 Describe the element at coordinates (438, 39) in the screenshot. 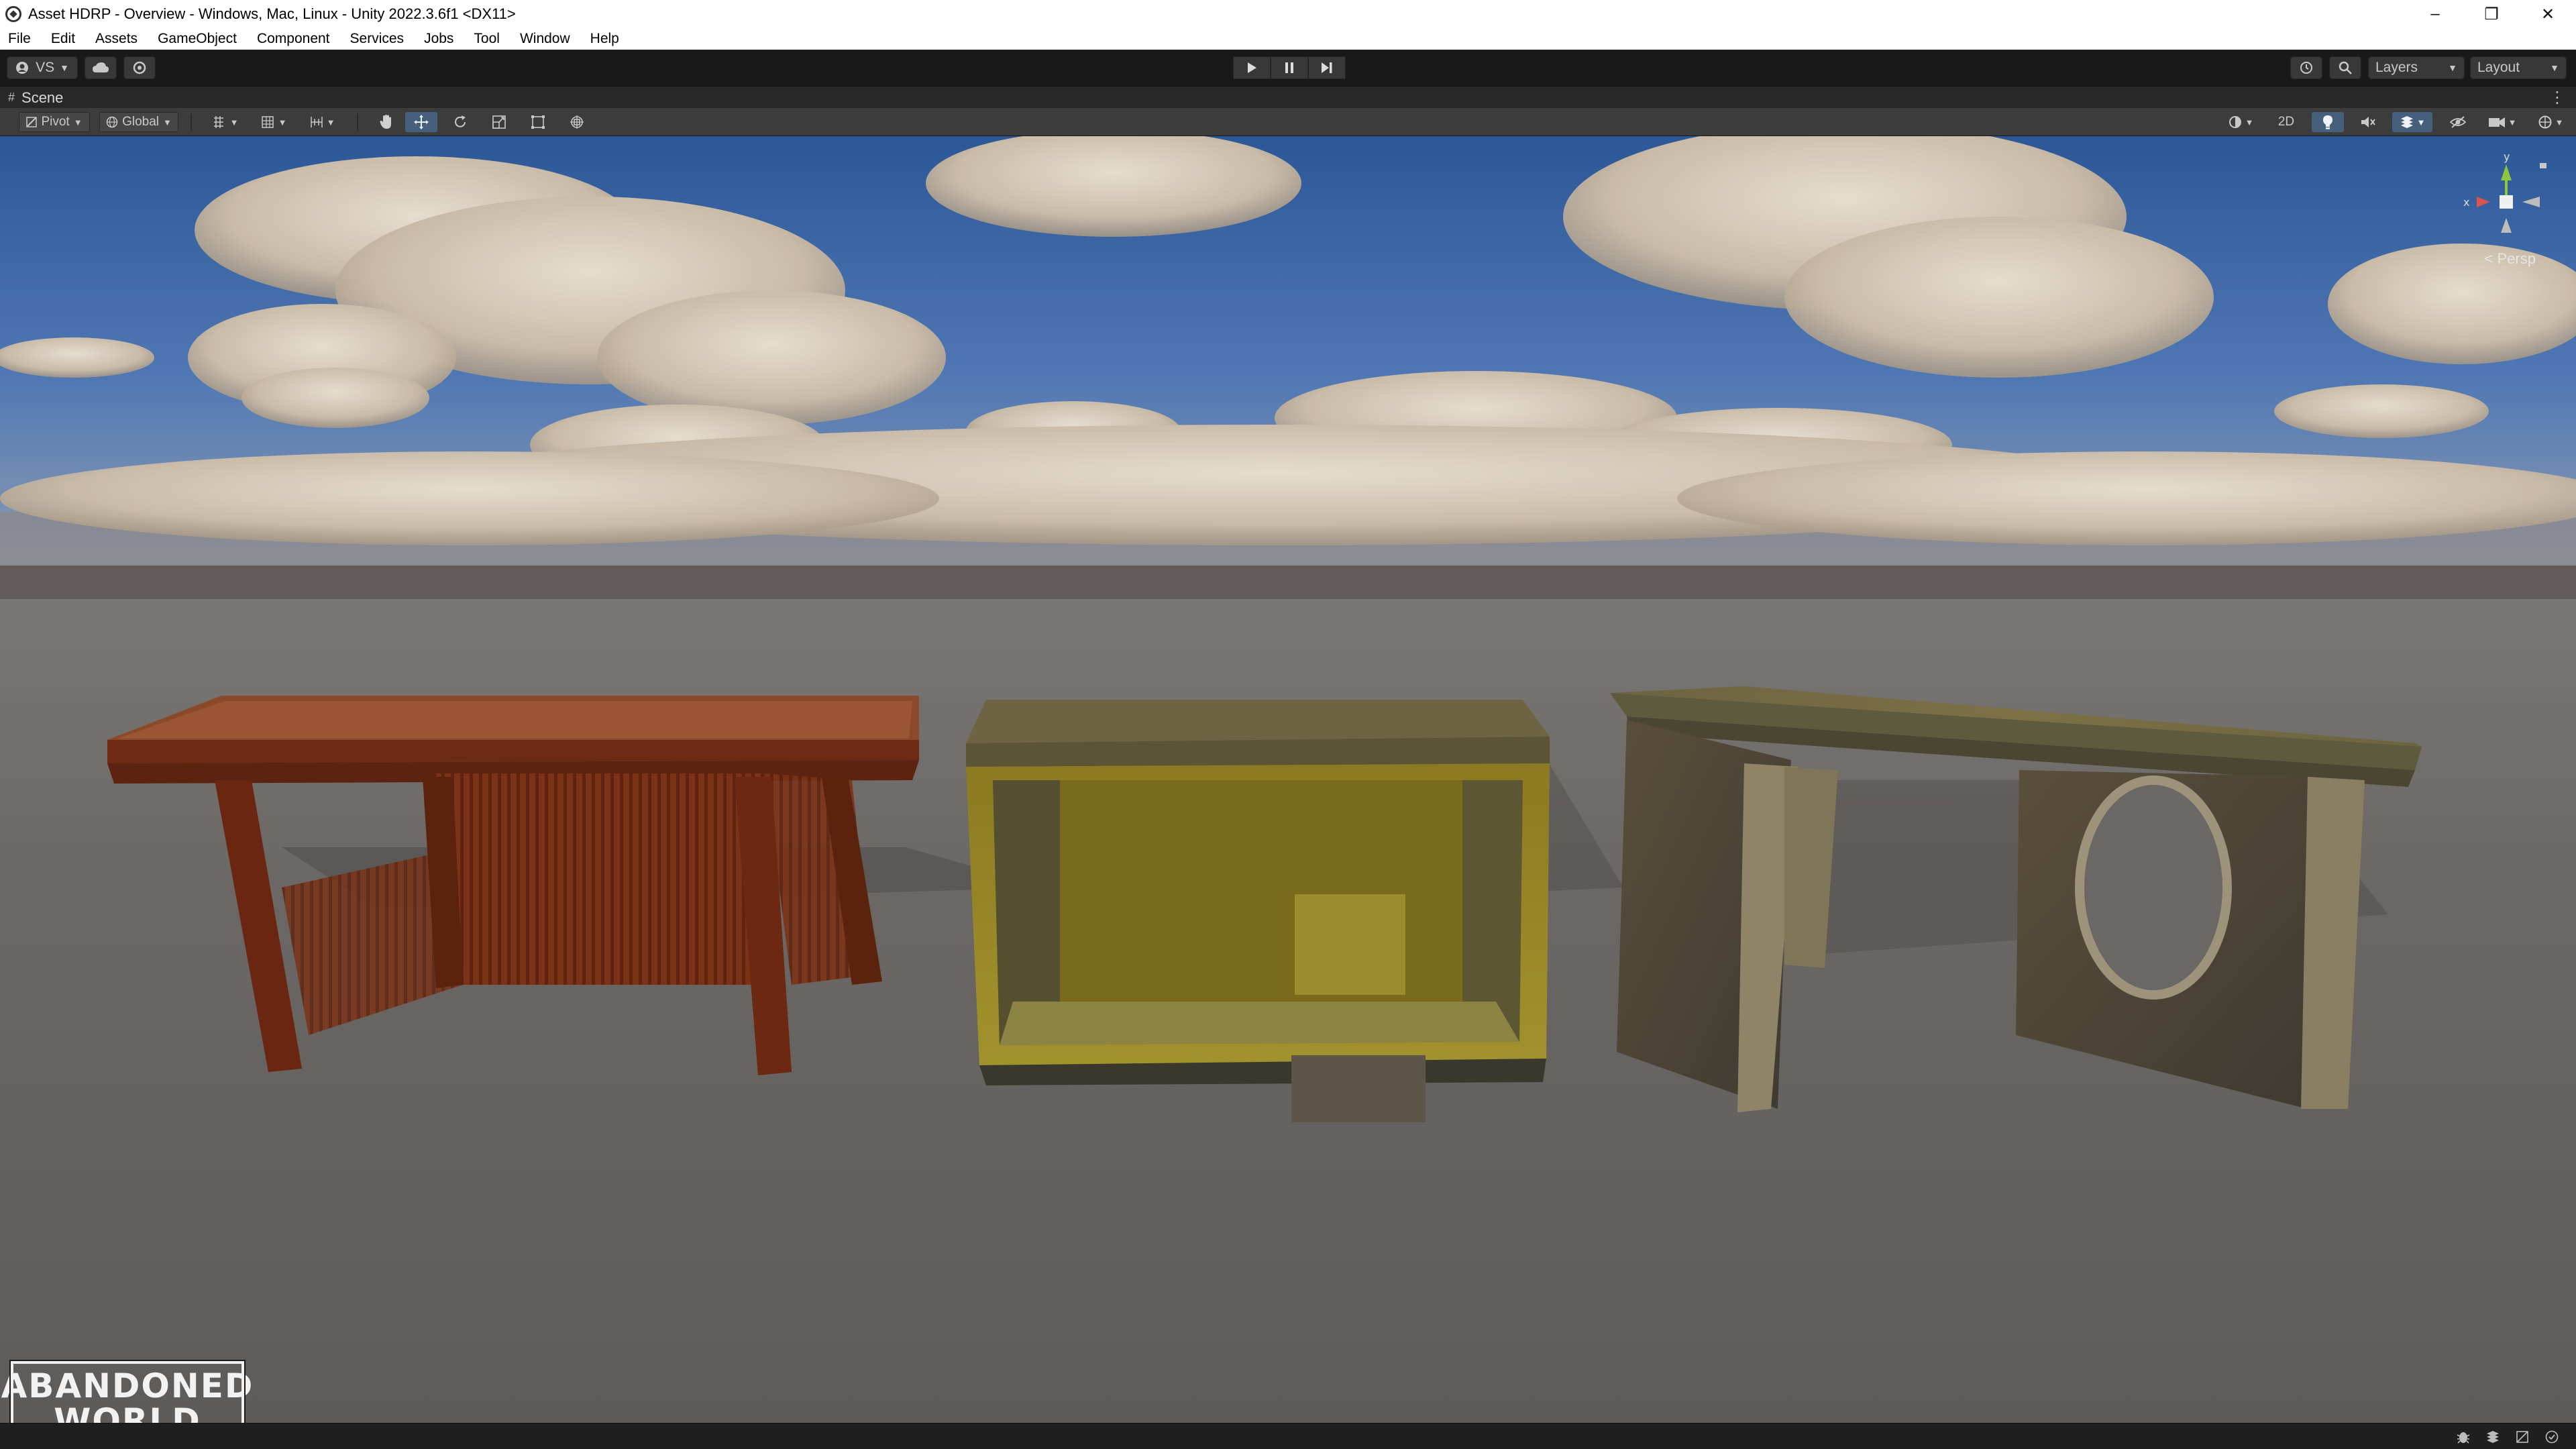

I see `menu-jobs: Jobs` at that location.